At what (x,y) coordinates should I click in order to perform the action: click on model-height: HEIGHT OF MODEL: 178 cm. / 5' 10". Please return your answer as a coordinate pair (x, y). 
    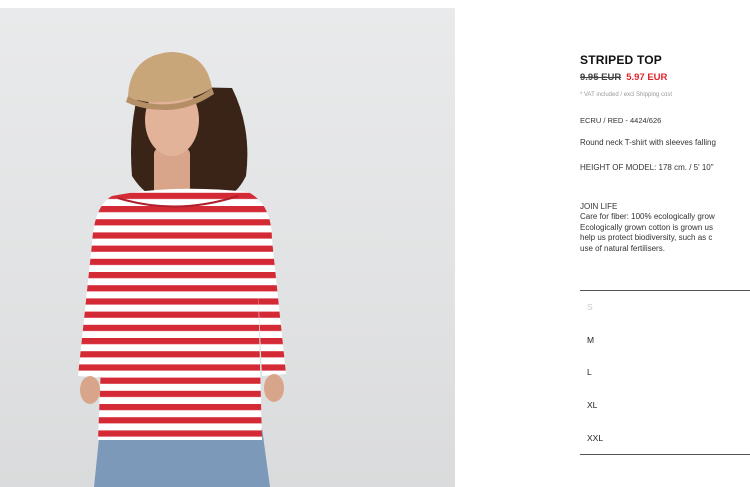
    Looking at the image, I should click on (647, 167).